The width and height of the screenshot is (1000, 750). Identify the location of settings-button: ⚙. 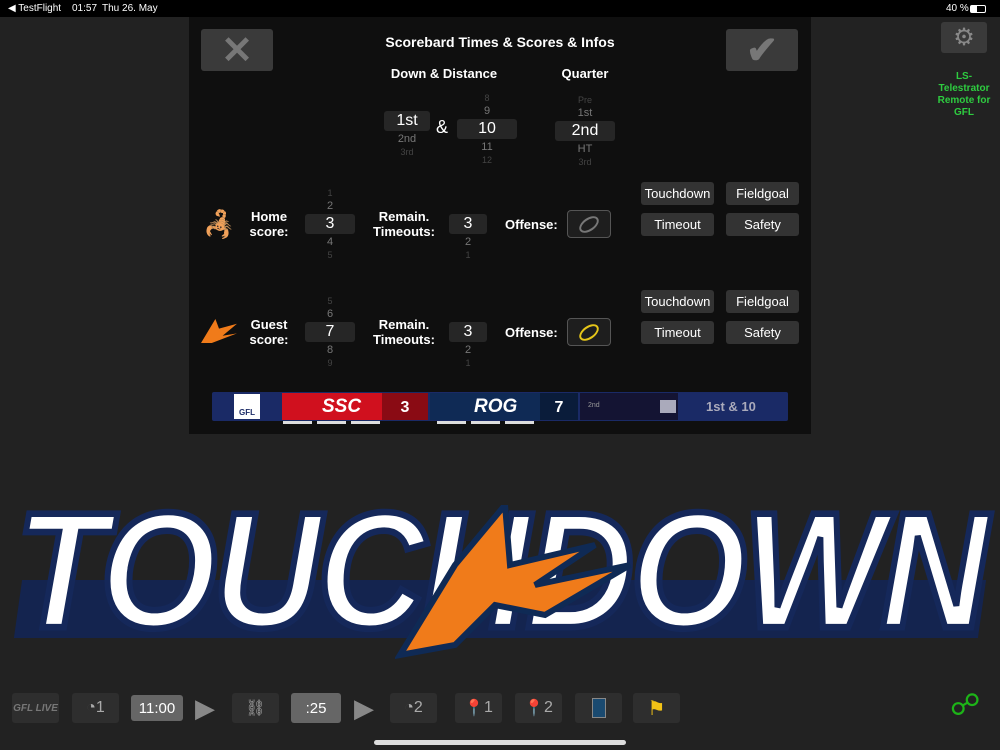
(964, 37).